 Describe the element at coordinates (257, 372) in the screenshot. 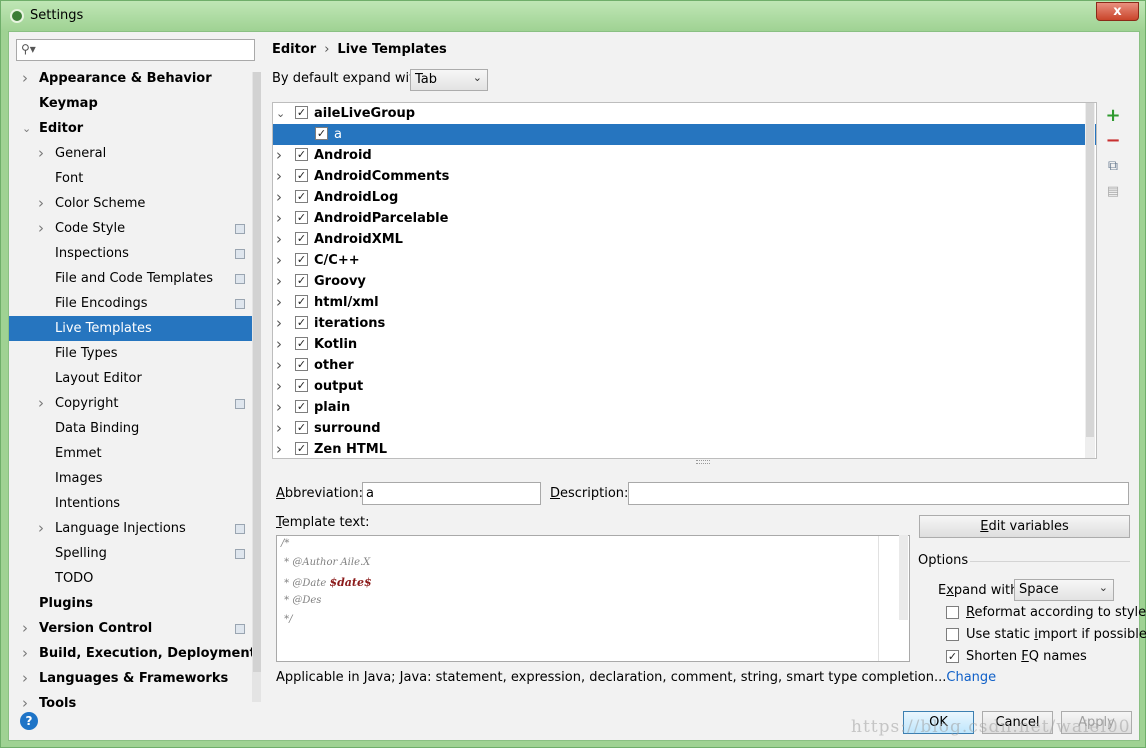

I see `sidebar-scrollbar-thumb` at that location.